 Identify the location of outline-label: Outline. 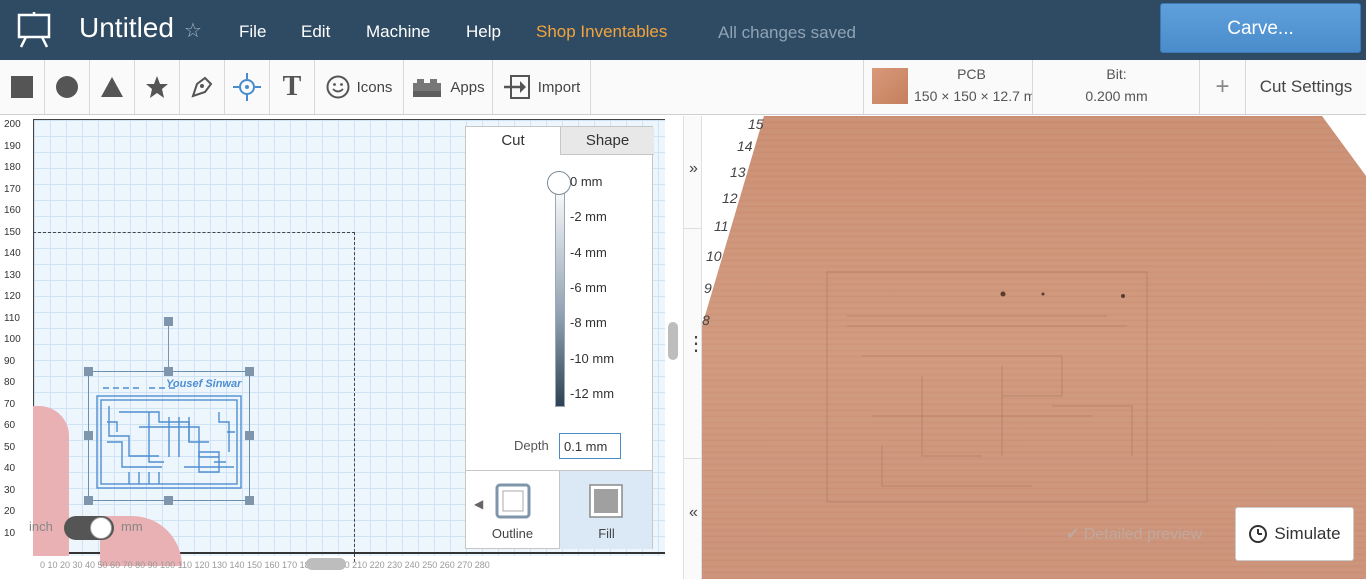
(512, 533).